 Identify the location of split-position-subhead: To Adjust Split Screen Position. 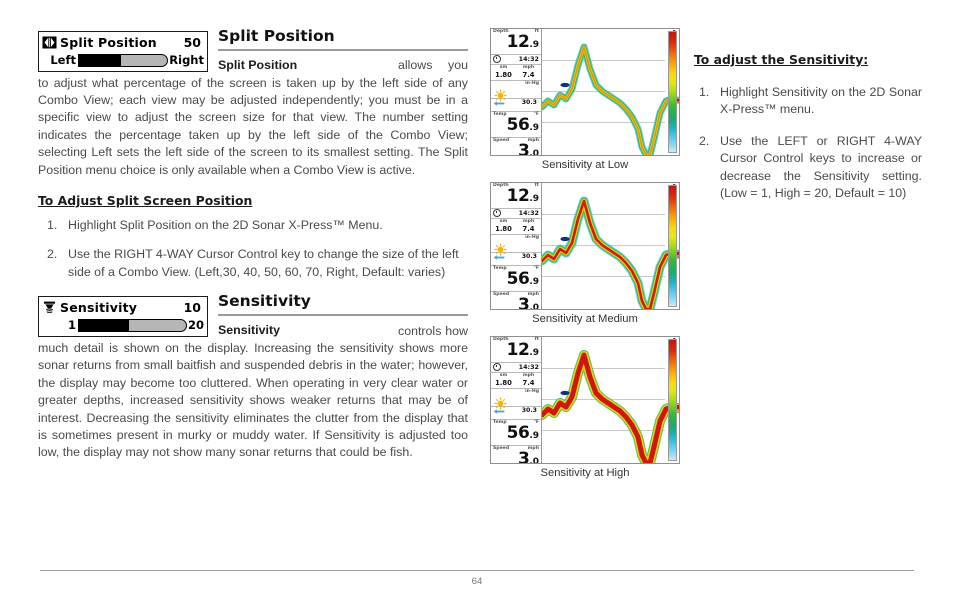
(145, 201).